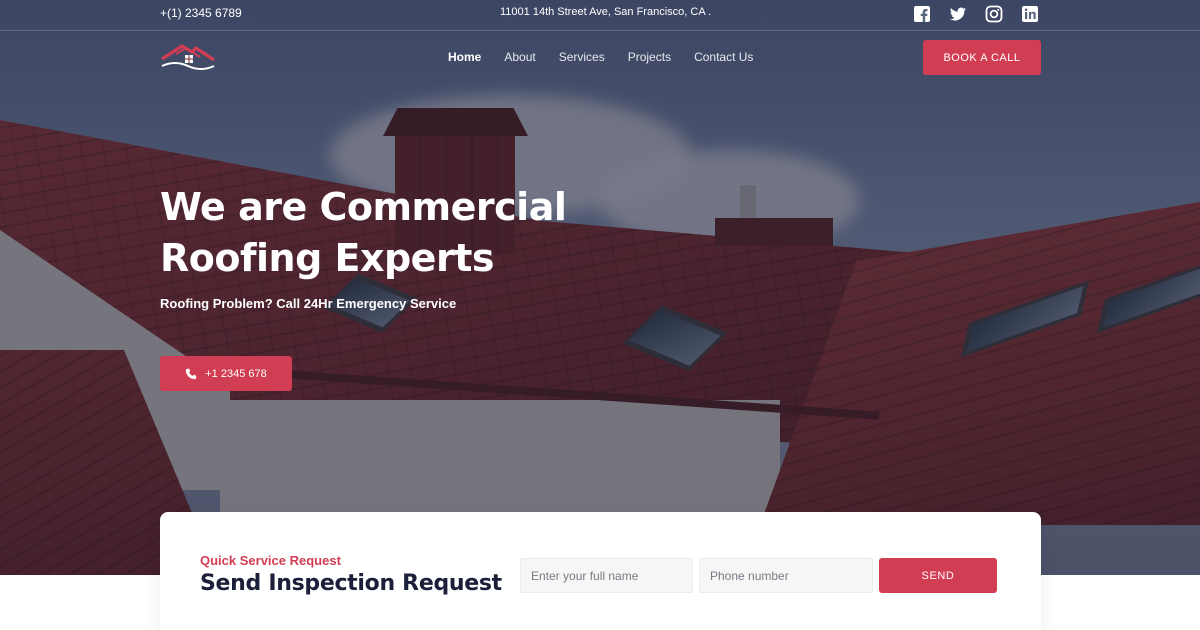 This screenshot has height=630, width=1200. I want to click on full-name-input, so click(606, 575).